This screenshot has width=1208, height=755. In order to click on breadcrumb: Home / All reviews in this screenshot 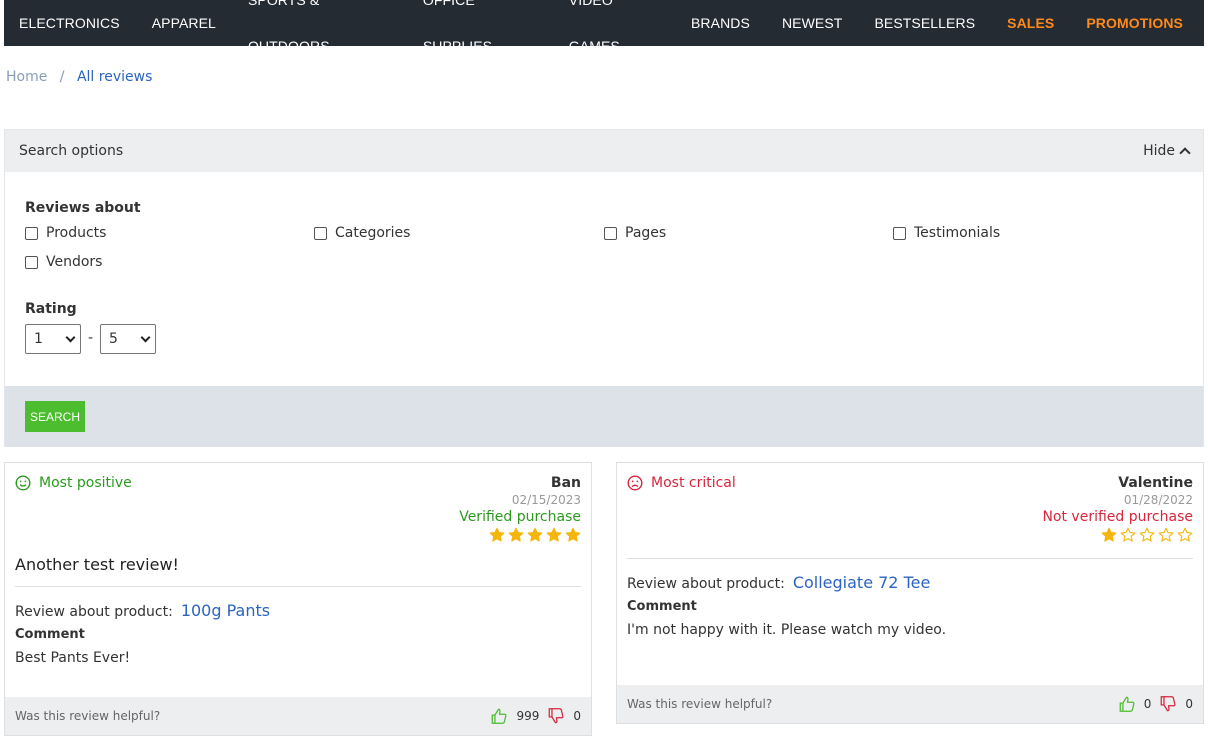, I will do `click(79, 77)`.